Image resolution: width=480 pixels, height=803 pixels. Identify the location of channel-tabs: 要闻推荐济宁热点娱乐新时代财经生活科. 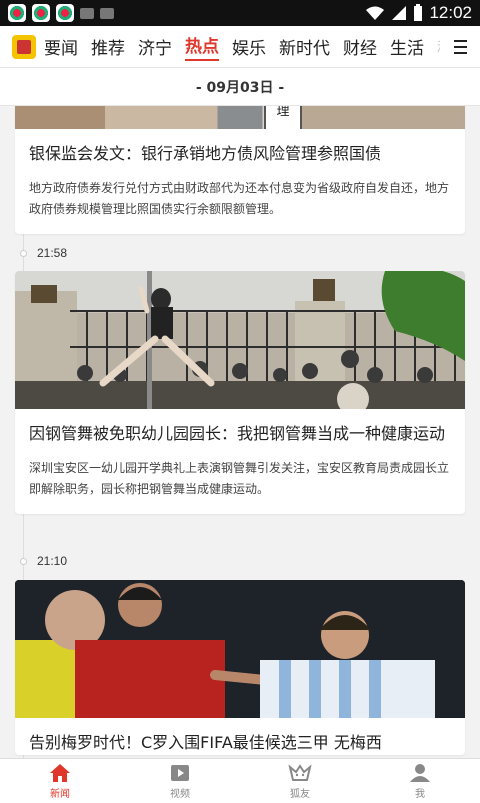
(242, 46).